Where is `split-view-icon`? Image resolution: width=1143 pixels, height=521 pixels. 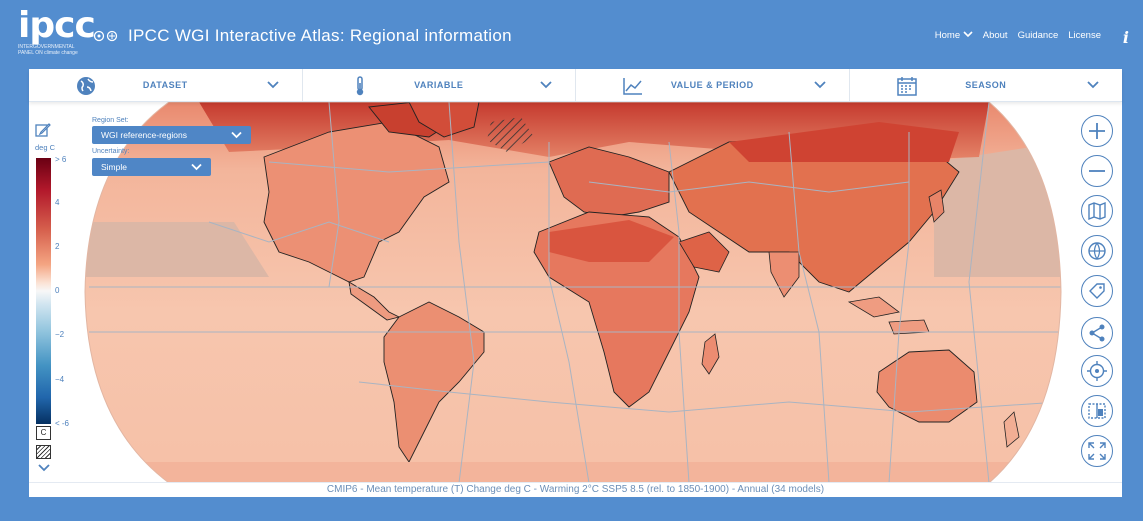
split-view-icon is located at coordinates (1097, 411).